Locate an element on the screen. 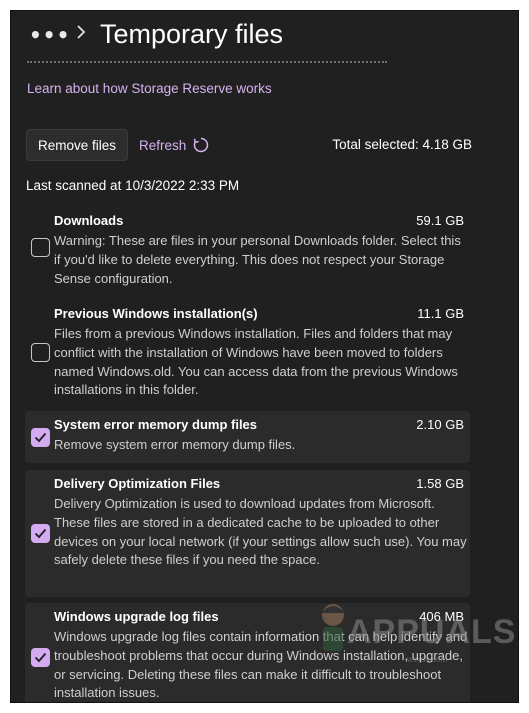 The height and width of the screenshot is (713, 529). remove-files-button: Remove files is located at coordinates (77, 145).